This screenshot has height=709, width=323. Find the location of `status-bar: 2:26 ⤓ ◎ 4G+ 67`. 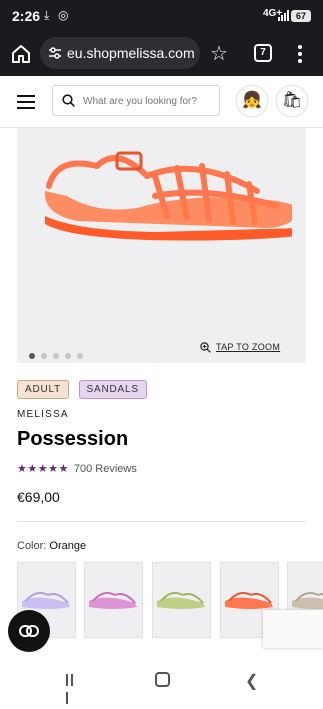

status-bar: 2:26 ⤓ ◎ 4G+ 67 is located at coordinates (161, 16).